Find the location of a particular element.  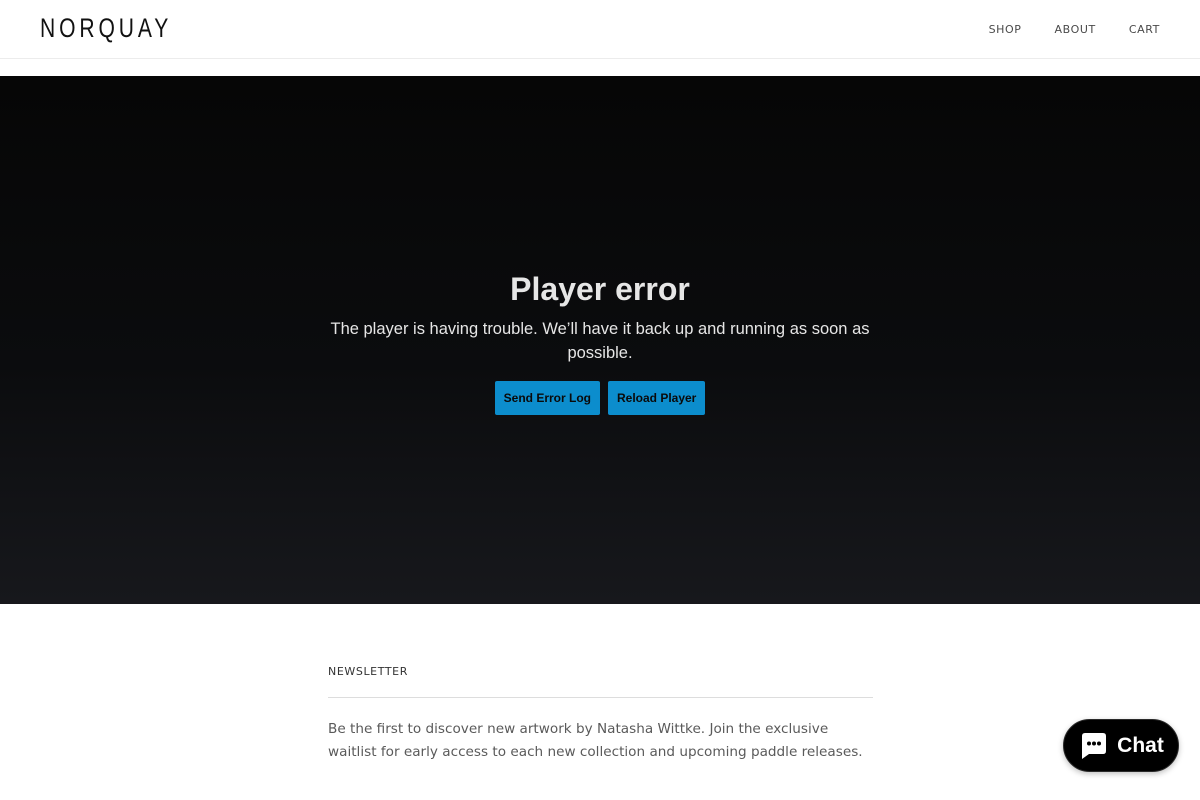

logo: NORQUAY is located at coordinates (106, 28).